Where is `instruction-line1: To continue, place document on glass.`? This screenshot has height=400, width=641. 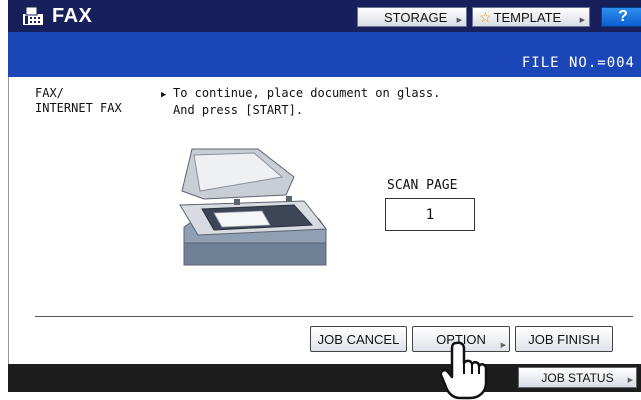
instruction-line1: To continue, place document on glass. is located at coordinates (307, 93).